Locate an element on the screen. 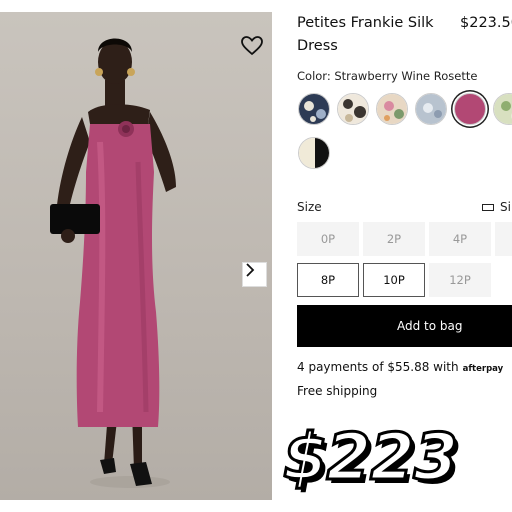 This screenshot has height=512, width=512. size-option-2p: 2P is located at coordinates (394, 239).